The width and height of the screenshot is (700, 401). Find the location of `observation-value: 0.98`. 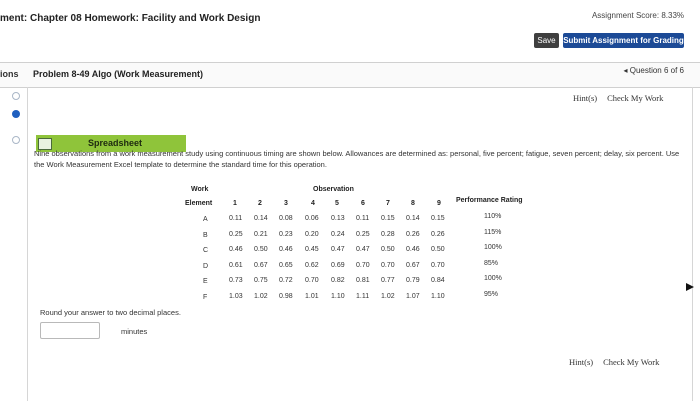

observation-value: 0.98 is located at coordinates (286, 296).